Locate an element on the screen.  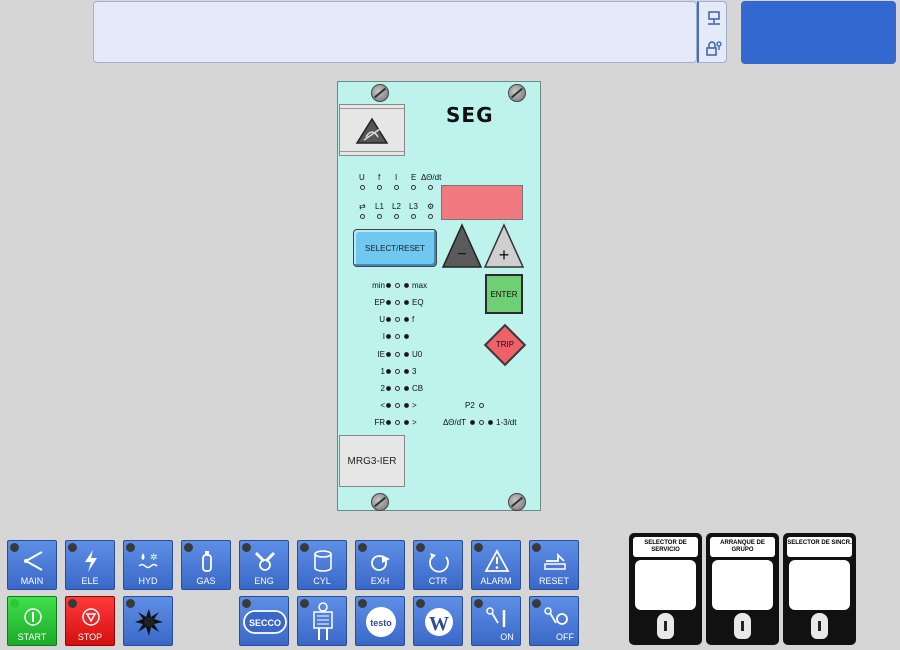
trip-label: TRIP is located at coordinates (505, 344).